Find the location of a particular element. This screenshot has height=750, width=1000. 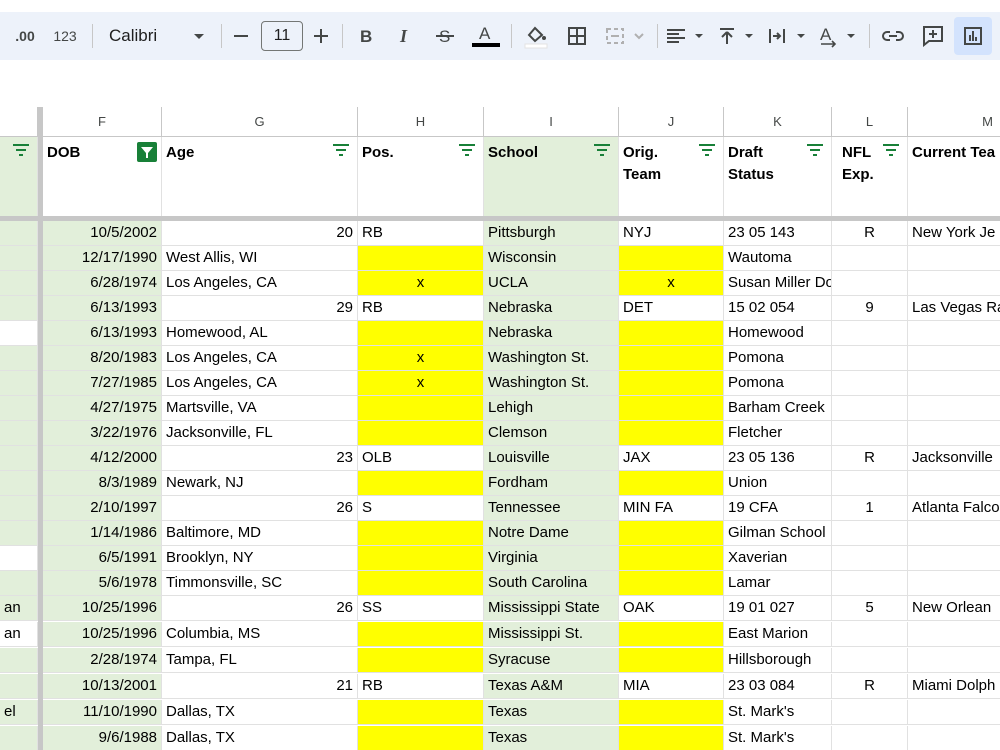

table-cell-l: R is located at coordinates (870, 233).